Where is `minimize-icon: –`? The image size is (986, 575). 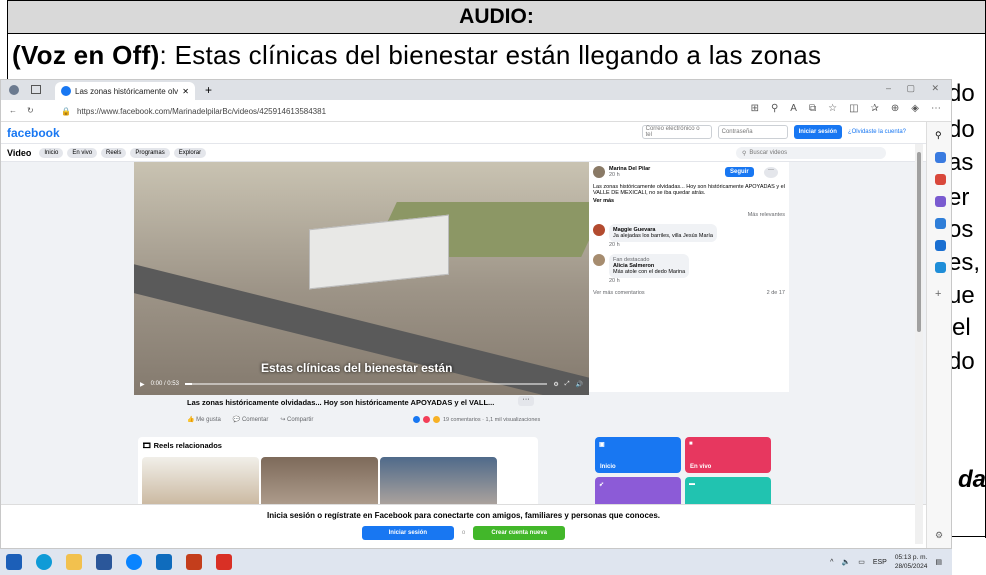 minimize-icon: – is located at coordinates (888, 88).